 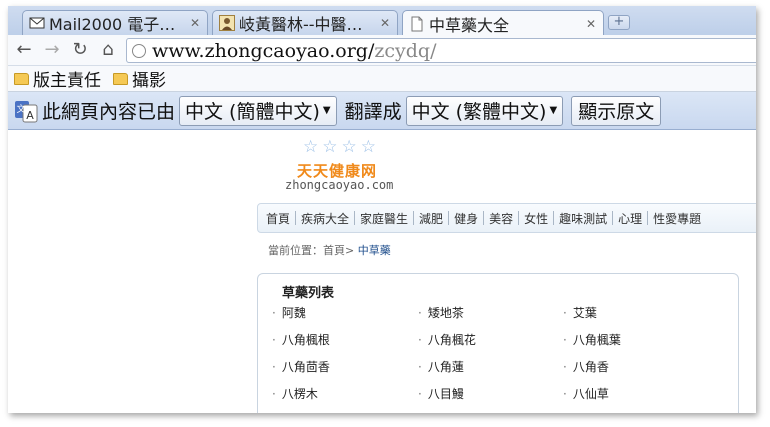 I want to click on nav-item: 疾病大全, so click(x=325, y=218).